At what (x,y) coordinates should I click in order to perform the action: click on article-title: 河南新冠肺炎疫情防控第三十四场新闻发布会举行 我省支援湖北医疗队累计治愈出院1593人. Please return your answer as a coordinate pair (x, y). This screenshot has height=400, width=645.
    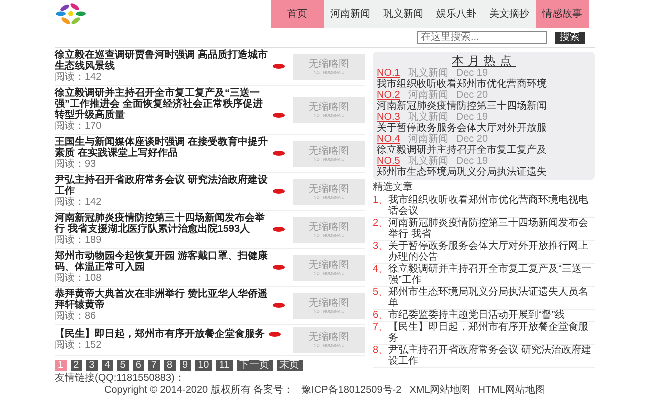
    Looking at the image, I should click on (162, 224).